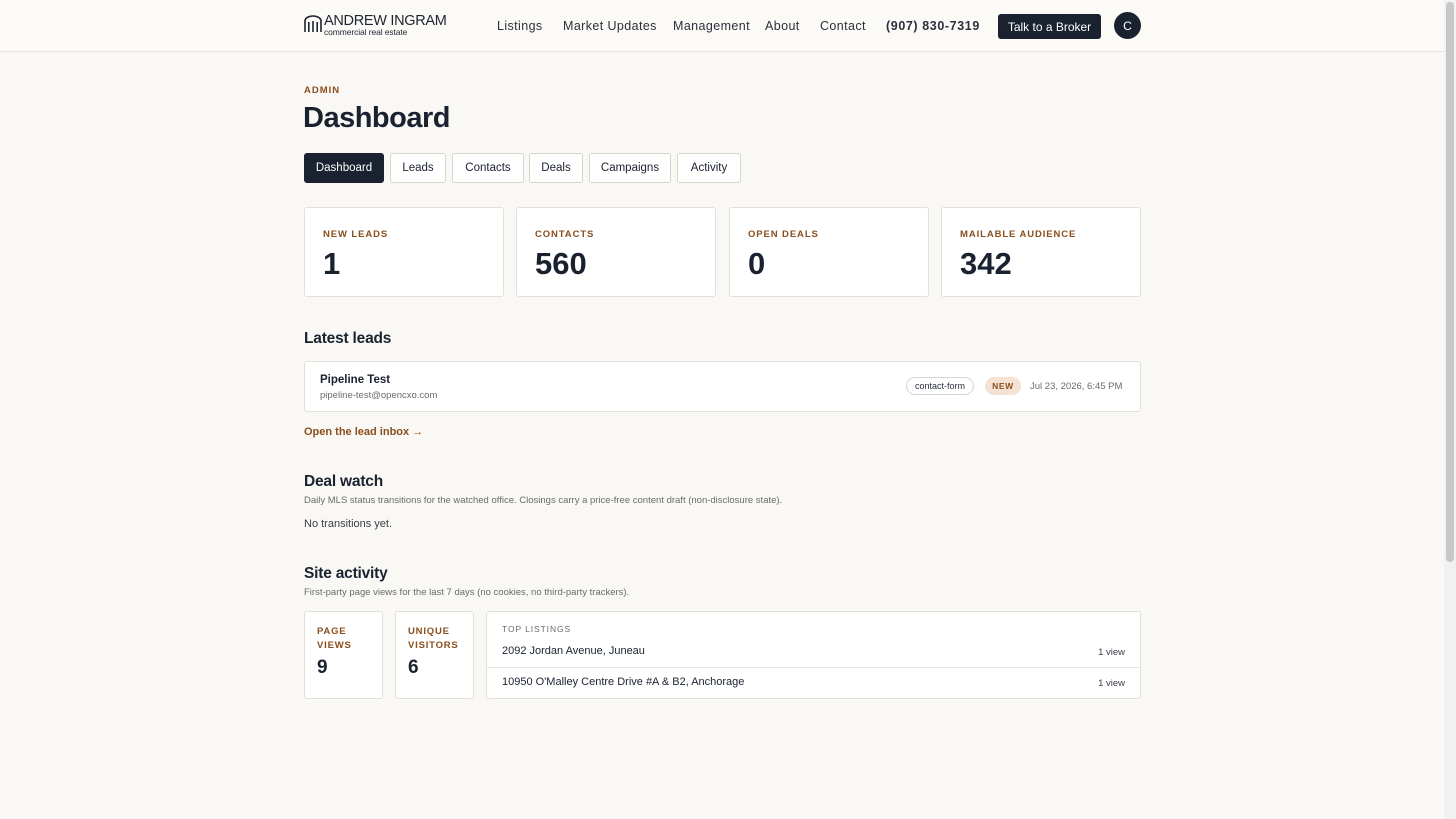 The image size is (1456, 819). Describe the element at coordinates (348, 338) in the screenshot. I see `latest-leads-heading: Latest leads` at that location.